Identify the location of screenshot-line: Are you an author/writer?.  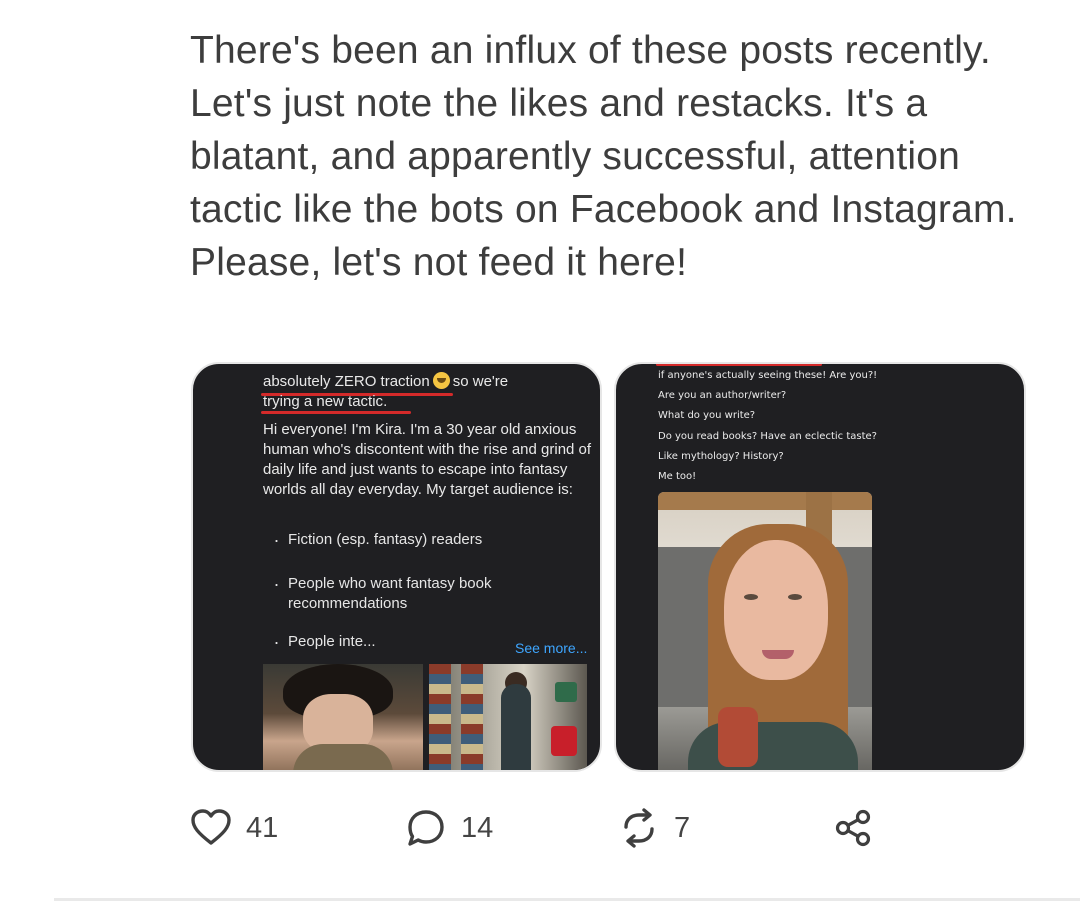
(722, 395).